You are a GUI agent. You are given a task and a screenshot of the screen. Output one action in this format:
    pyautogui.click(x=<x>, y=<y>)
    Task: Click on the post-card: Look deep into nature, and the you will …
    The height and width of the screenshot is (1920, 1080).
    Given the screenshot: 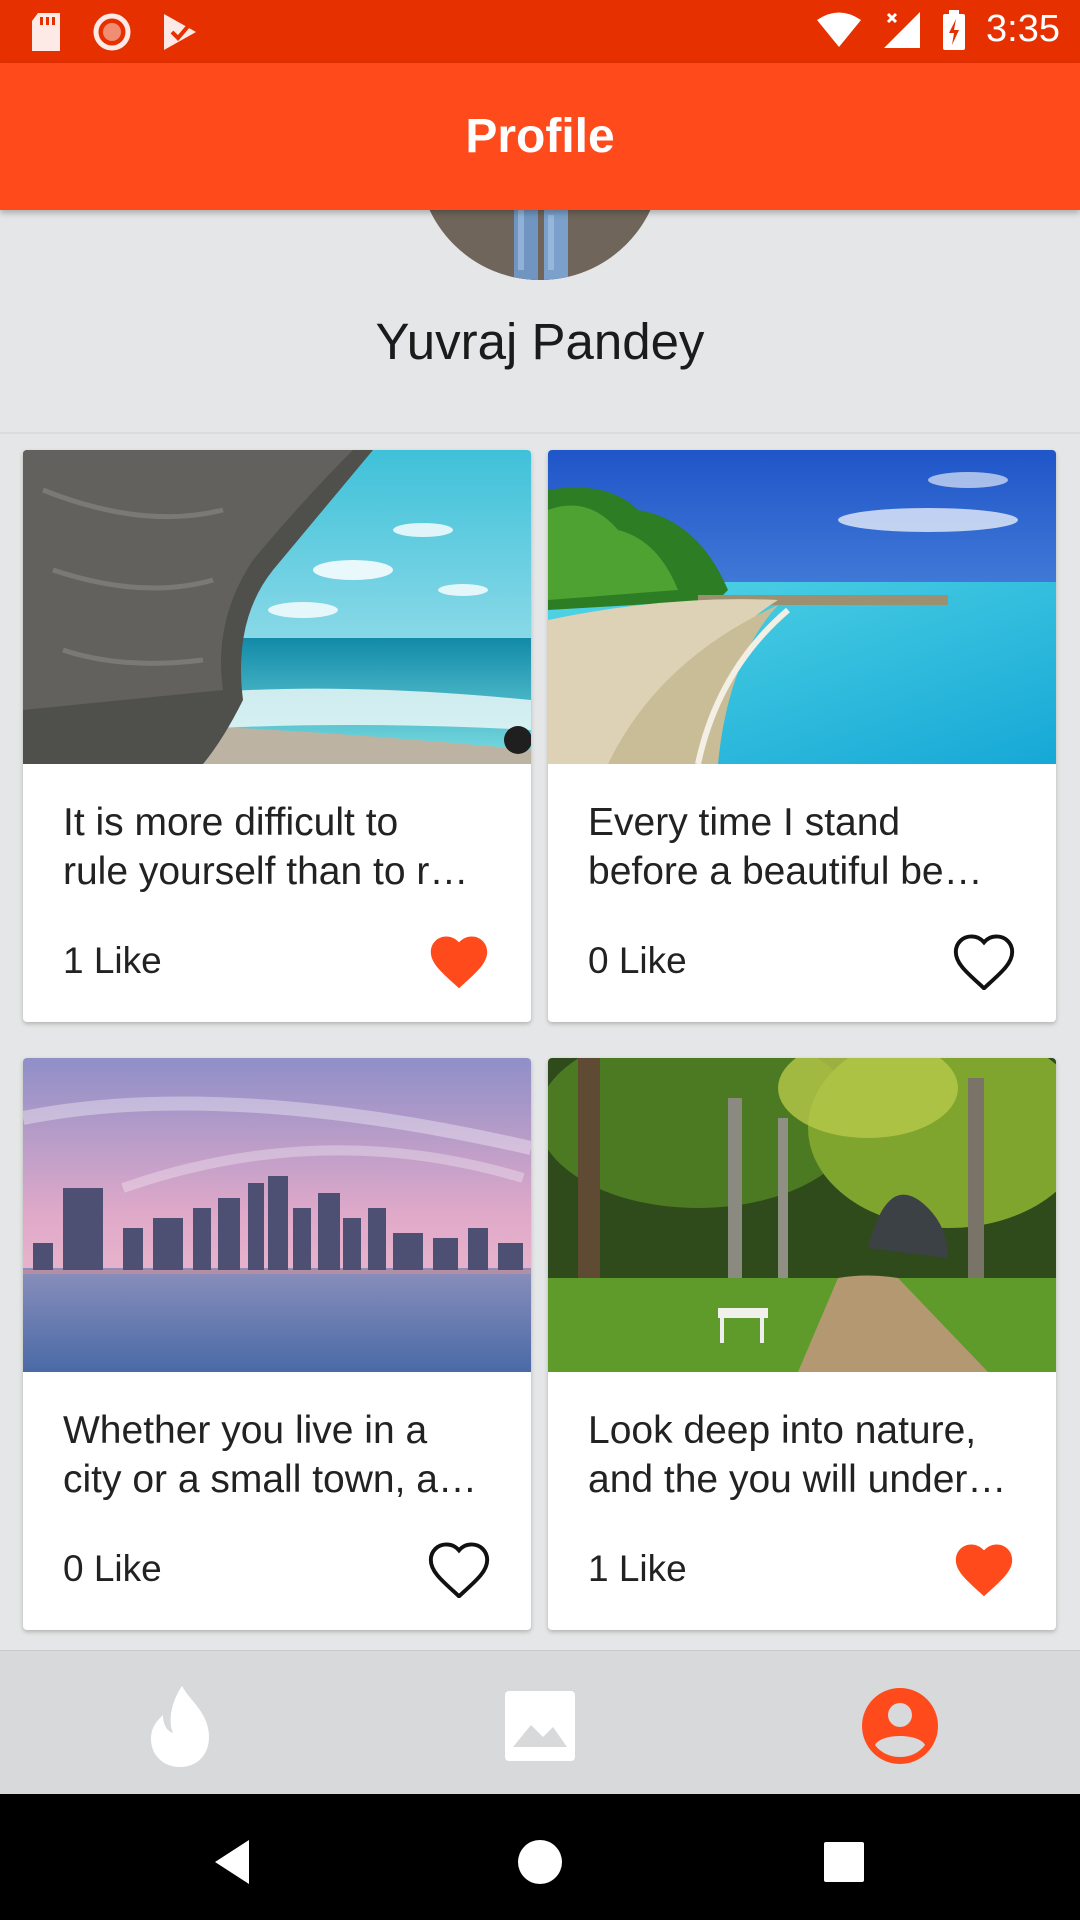 What is the action you would take?
    pyautogui.click(x=802, y=1344)
    